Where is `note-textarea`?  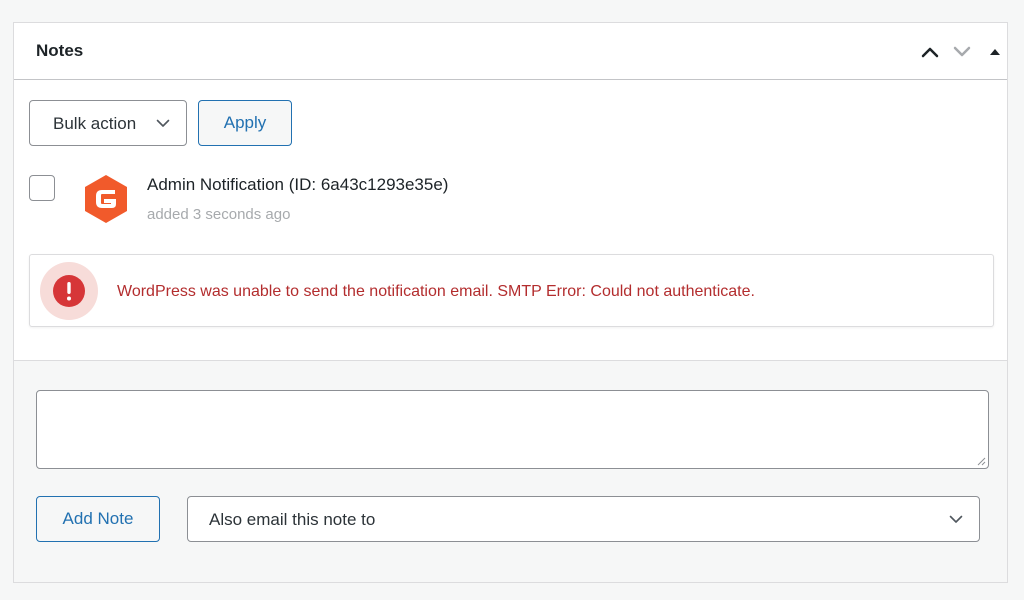
note-textarea is located at coordinates (512, 429).